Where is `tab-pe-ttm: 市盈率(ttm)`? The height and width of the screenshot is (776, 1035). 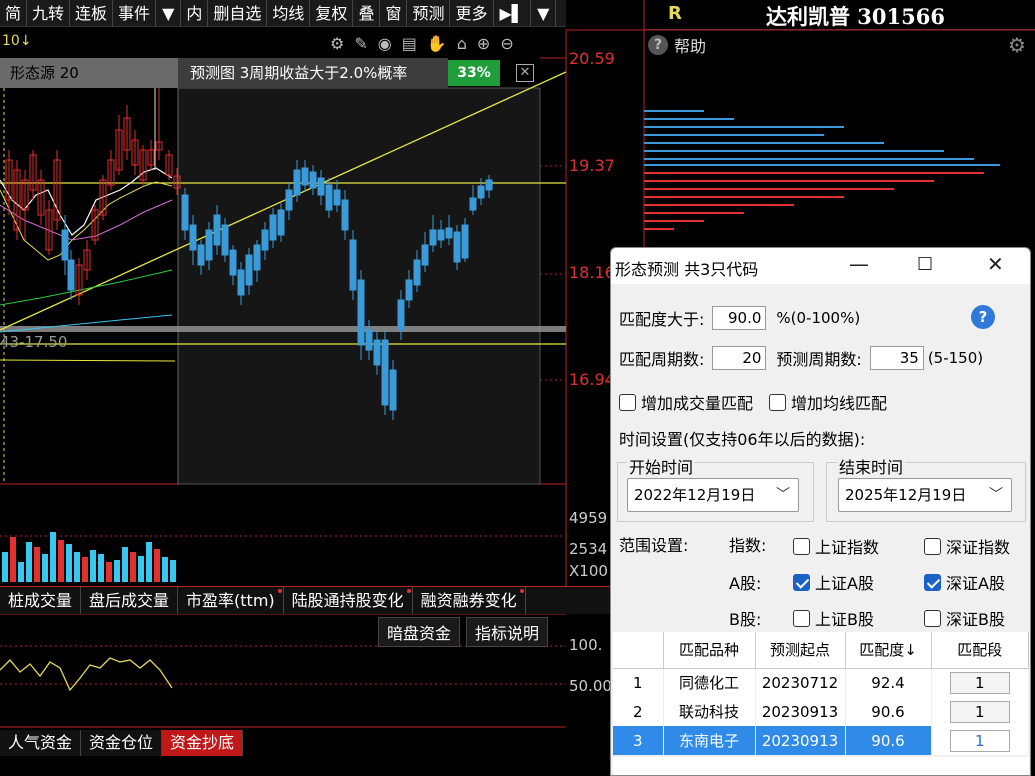
tab-pe-ttm: 市盈率(ttm) is located at coordinates (231, 600).